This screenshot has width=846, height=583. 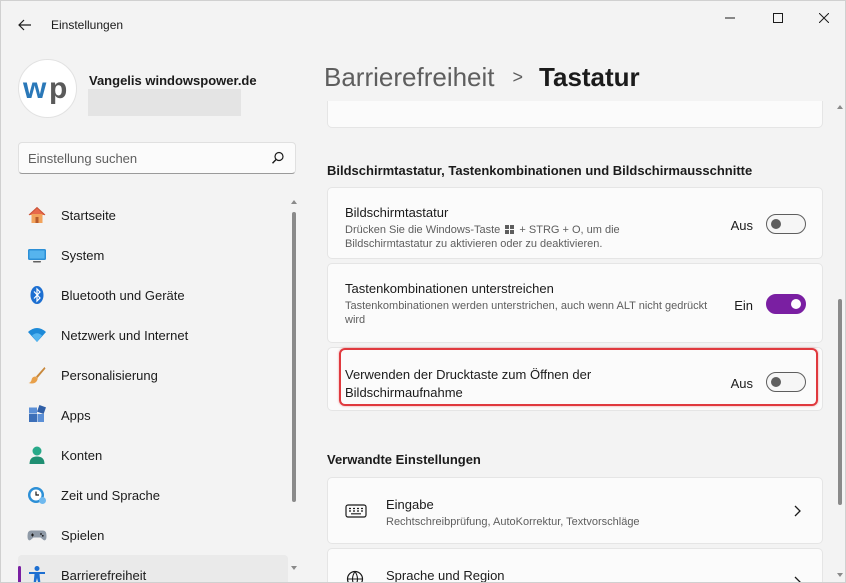 What do you see at coordinates (76, 415) in the screenshot?
I see `sidebar-item-label: Apps` at bounding box center [76, 415].